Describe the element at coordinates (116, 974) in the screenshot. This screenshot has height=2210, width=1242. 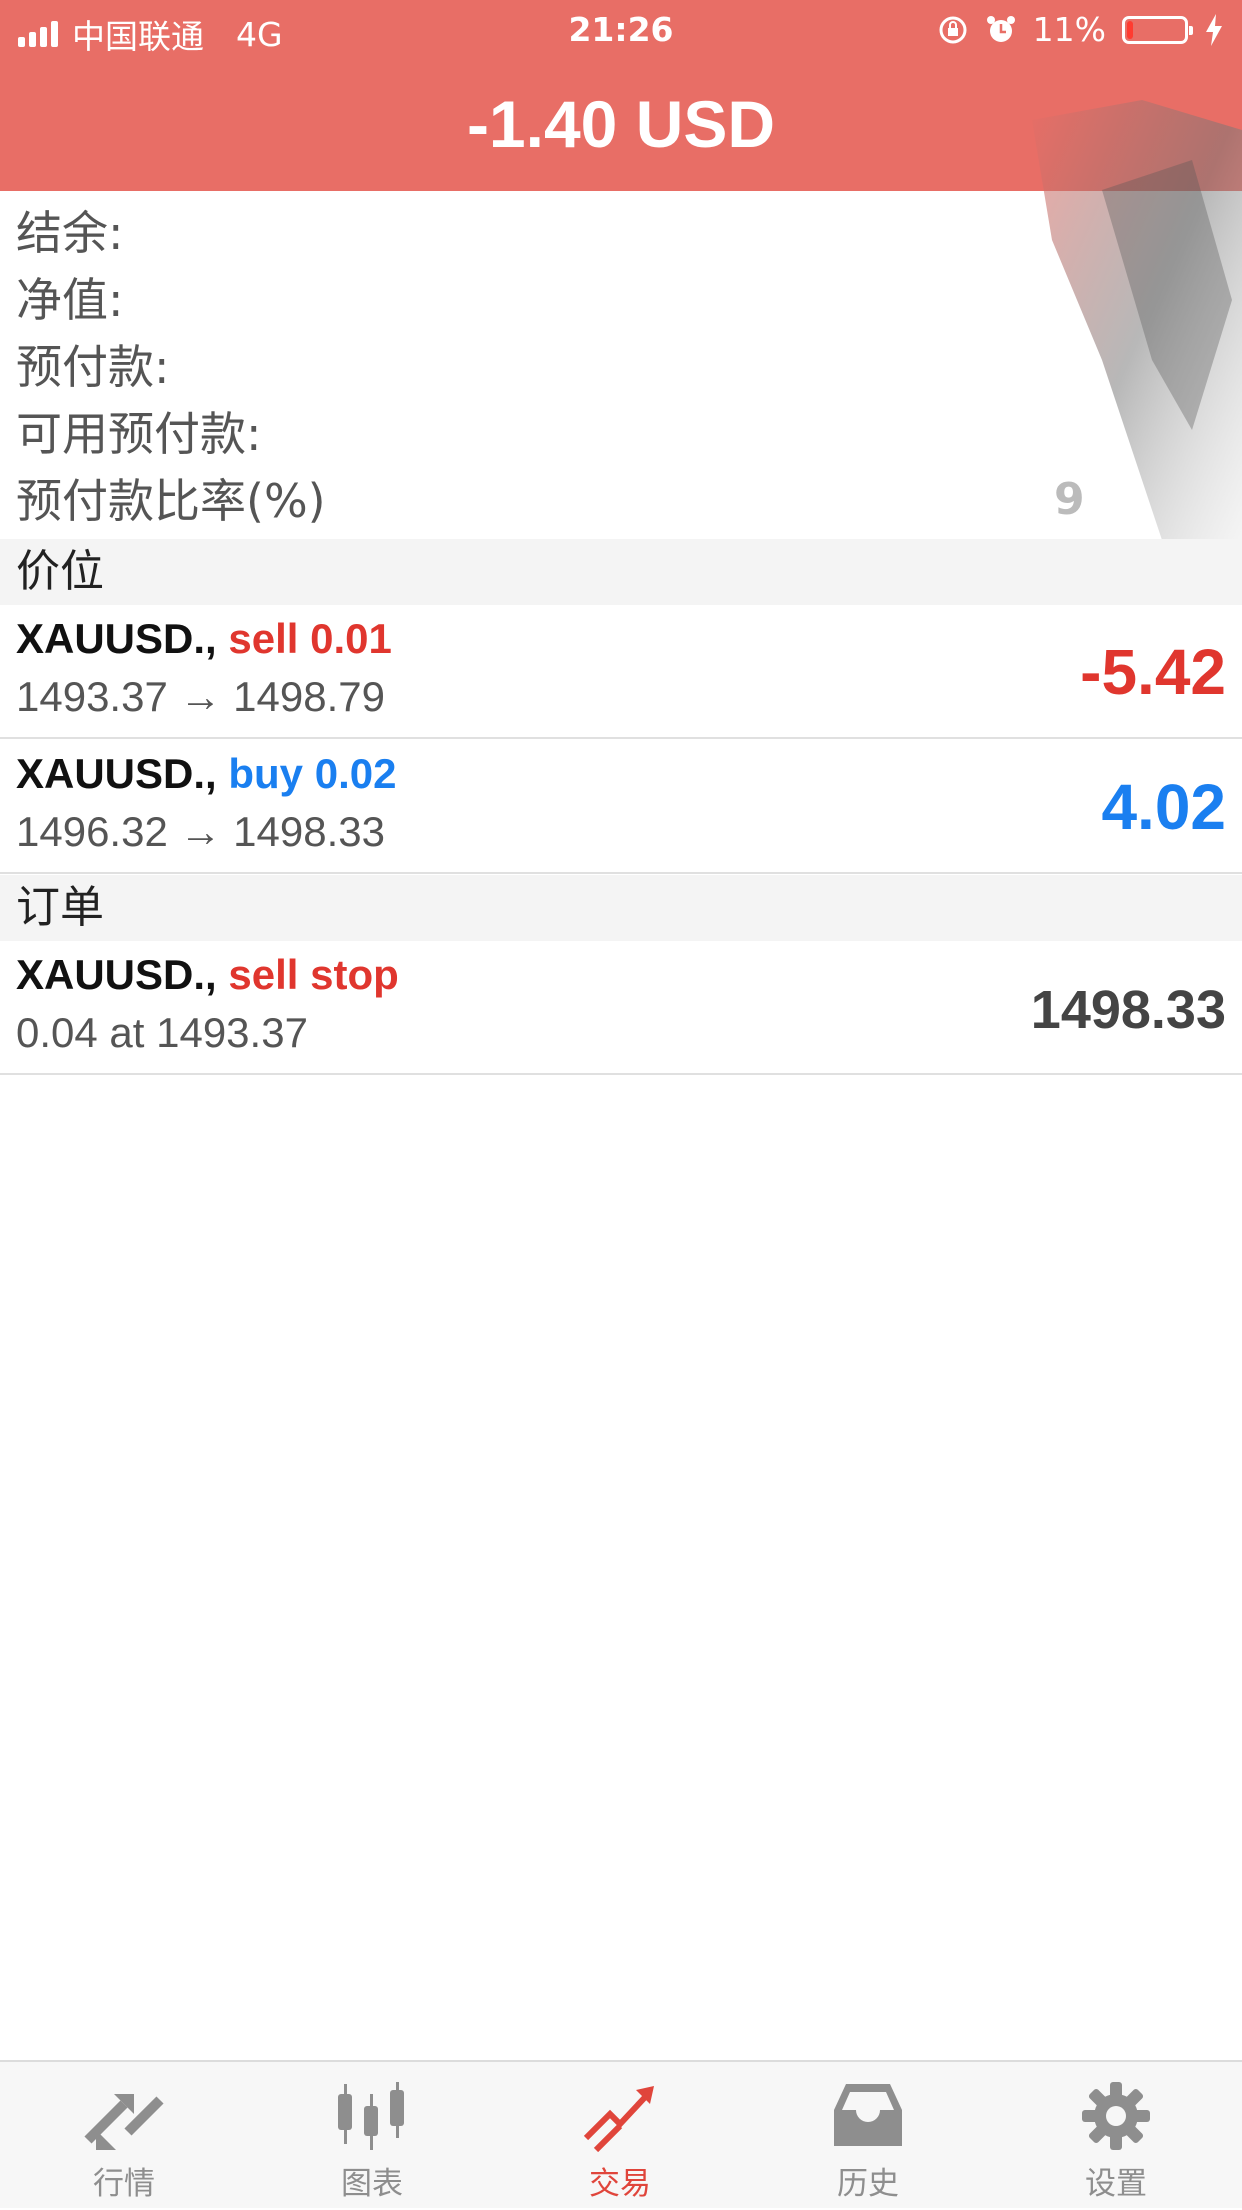
I see `order-symbol: XAUUSD.,` at that location.